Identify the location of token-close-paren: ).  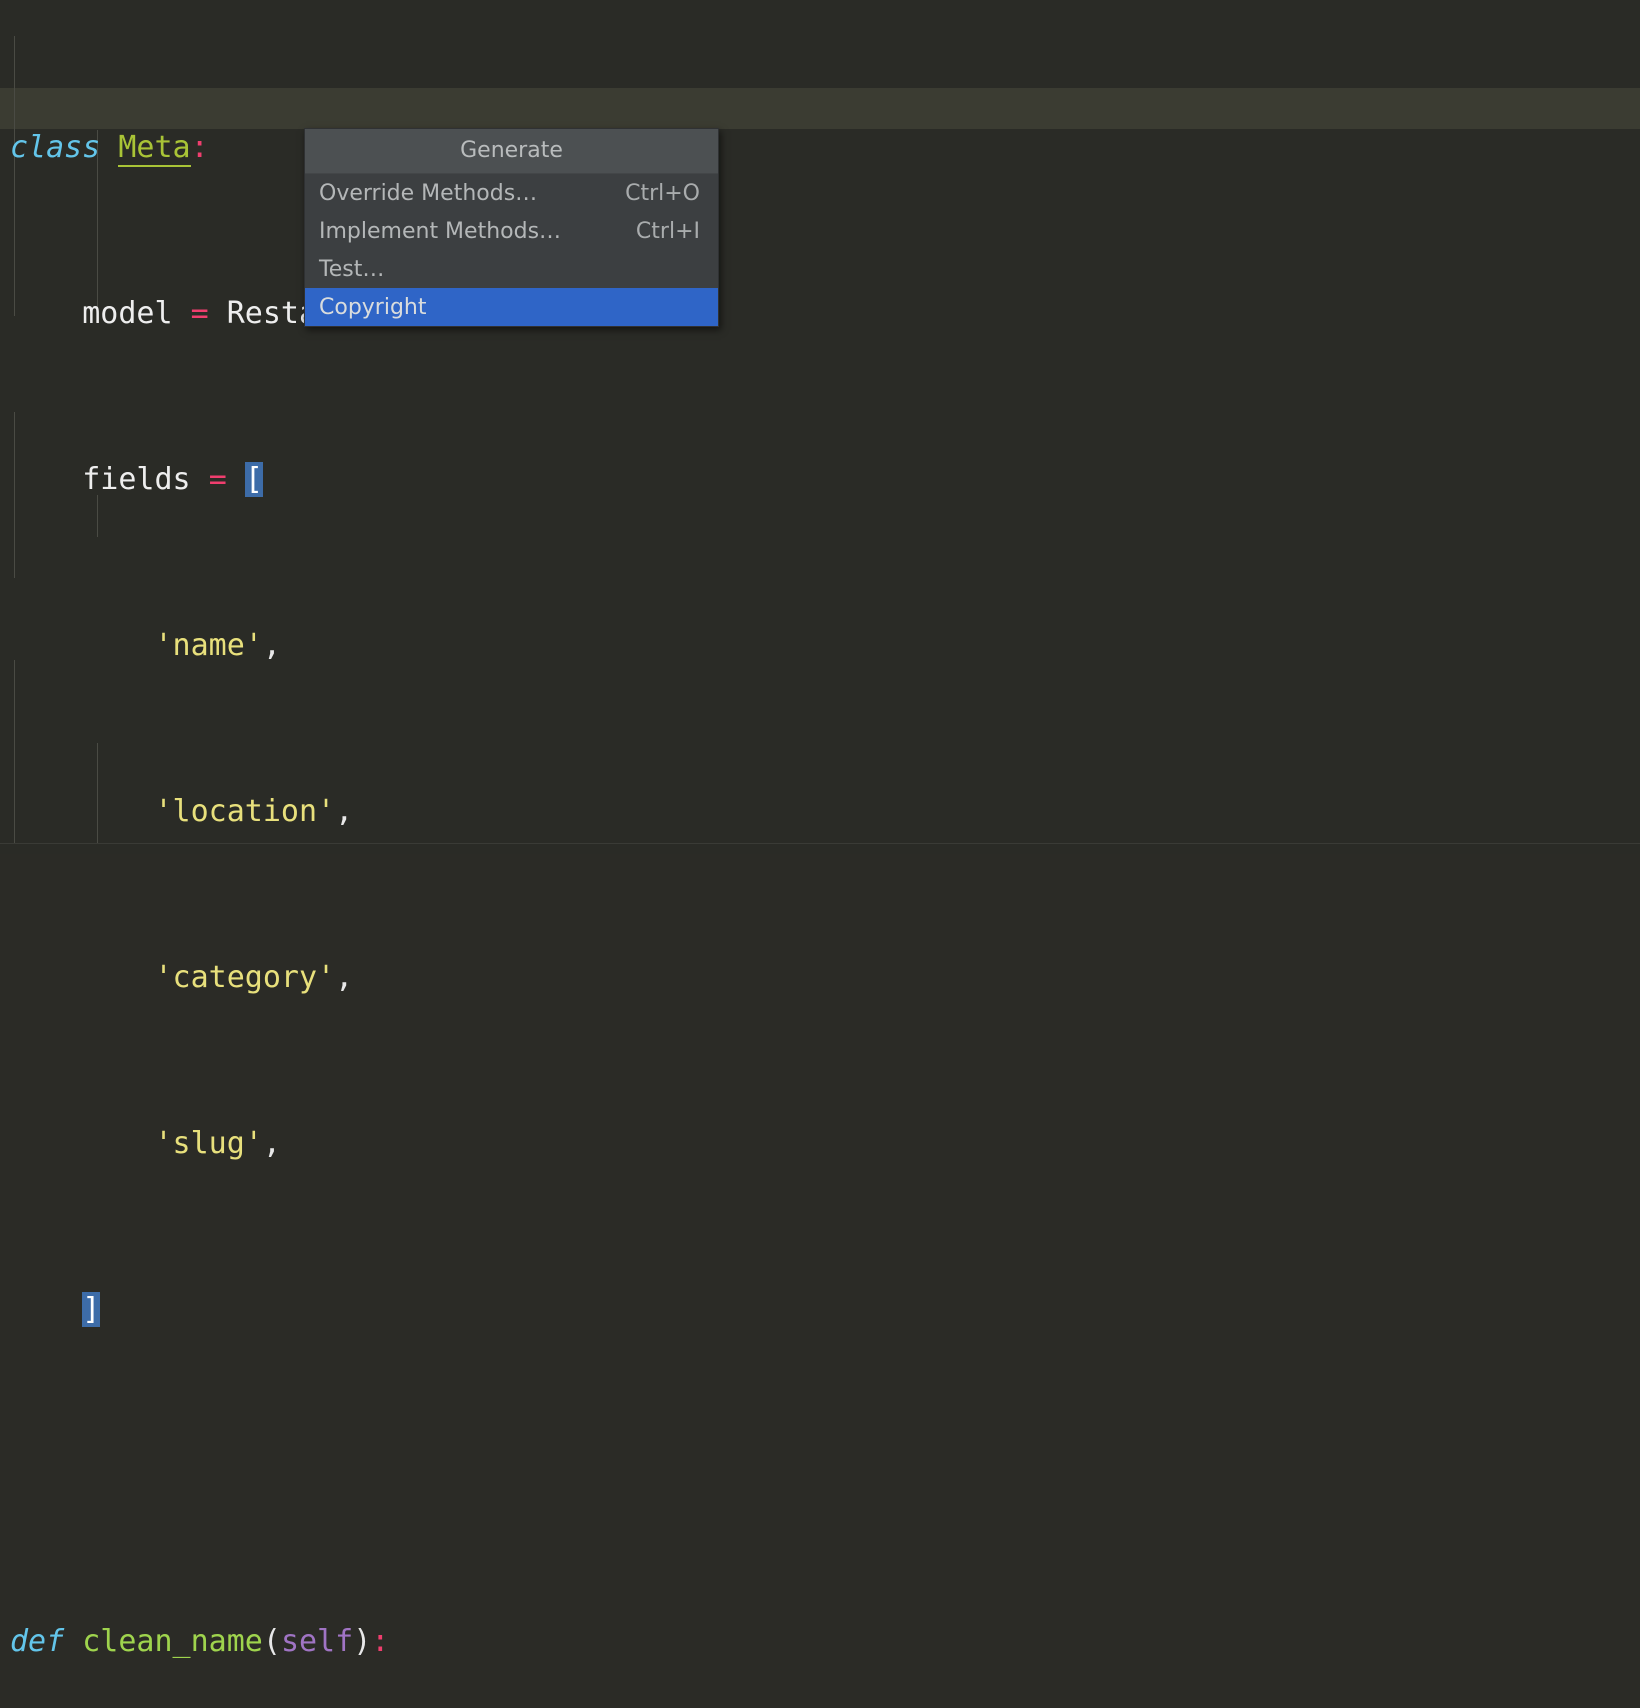
(362, 1641).